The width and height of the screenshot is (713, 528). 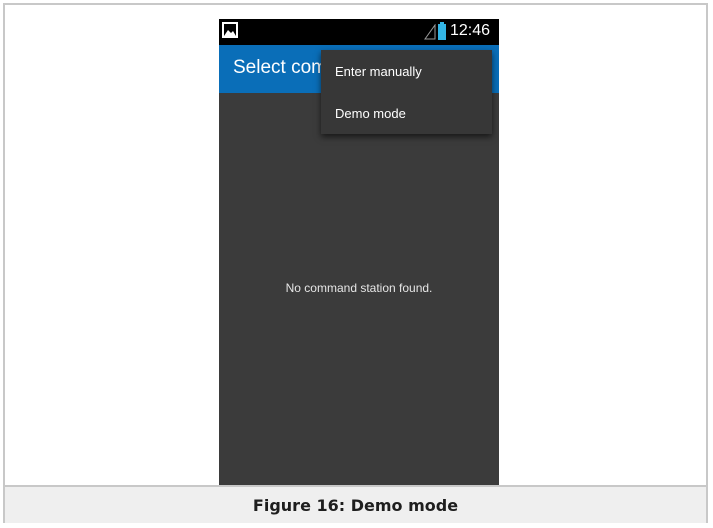 What do you see at coordinates (406, 113) in the screenshot?
I see `menu-item-demo-mode: Demo mode` at bounding box center [406, 113].